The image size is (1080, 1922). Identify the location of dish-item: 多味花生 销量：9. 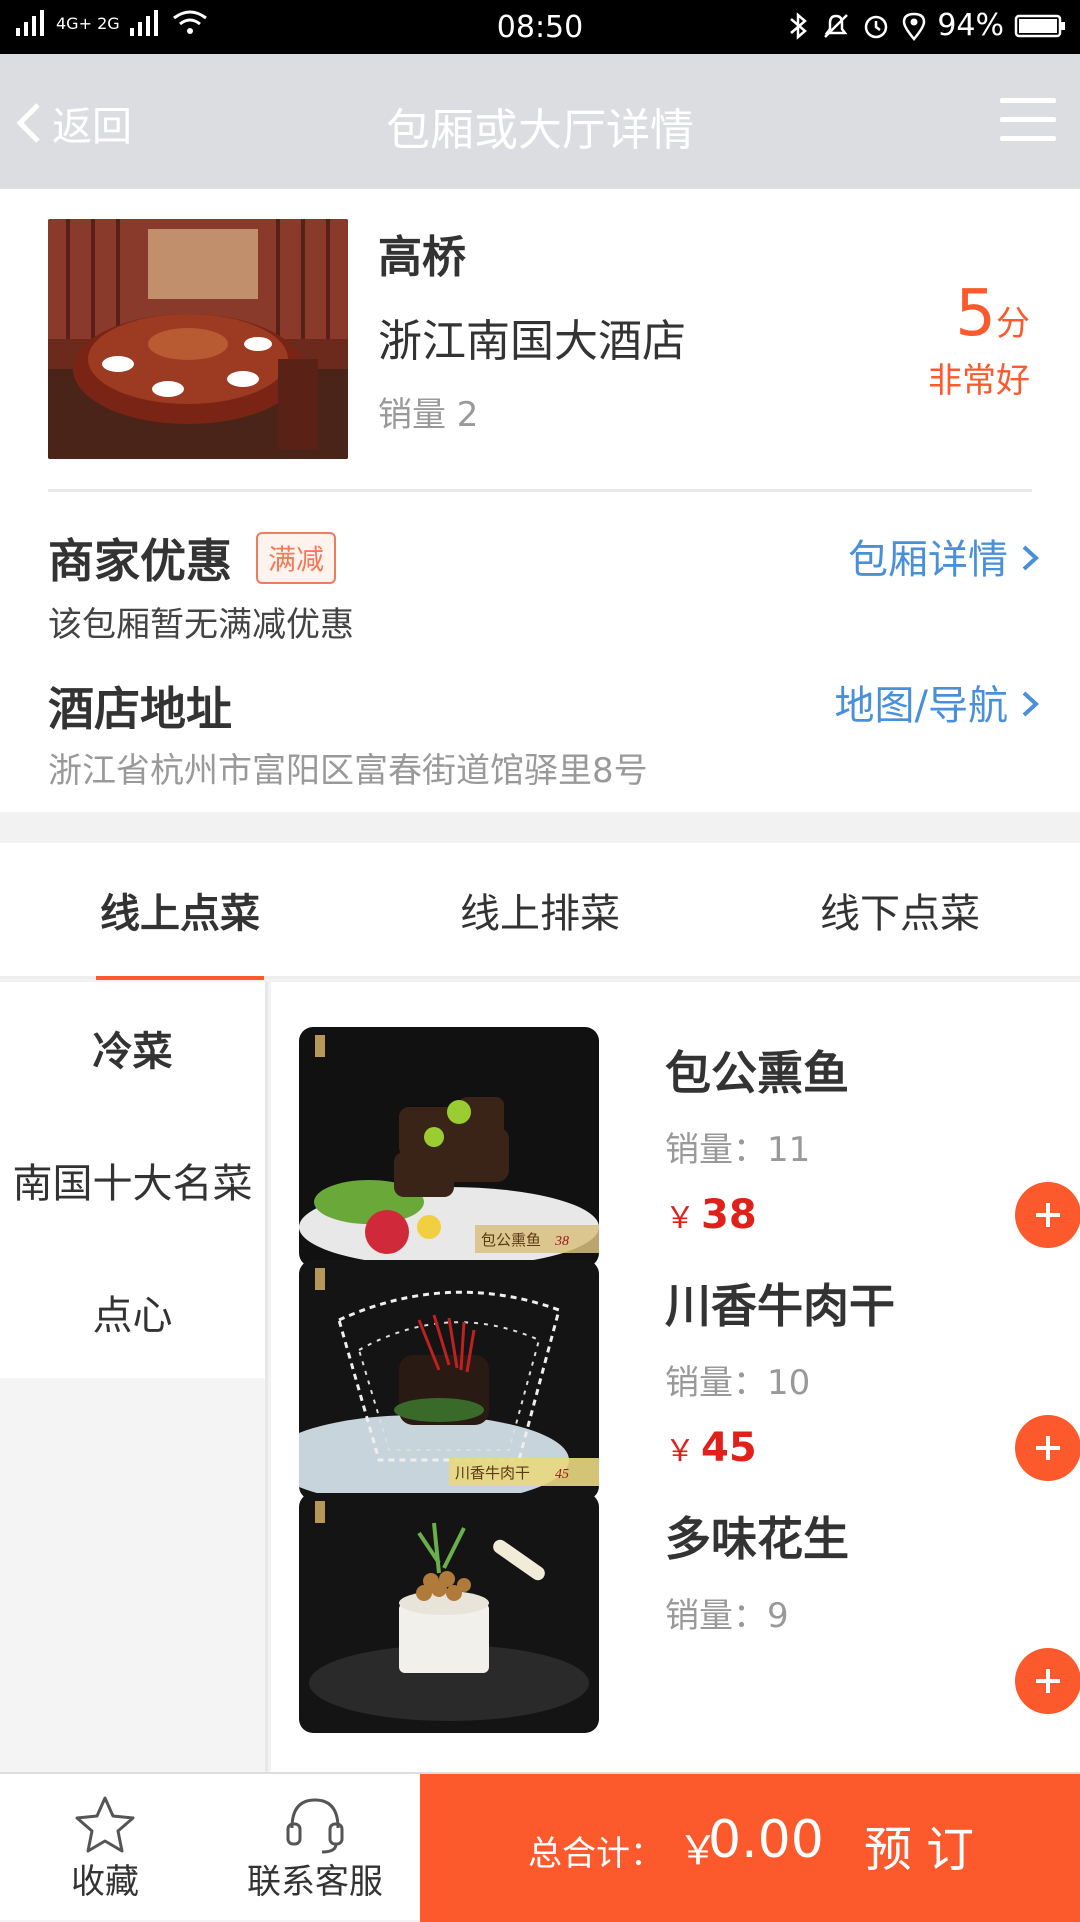
(689, 1590).